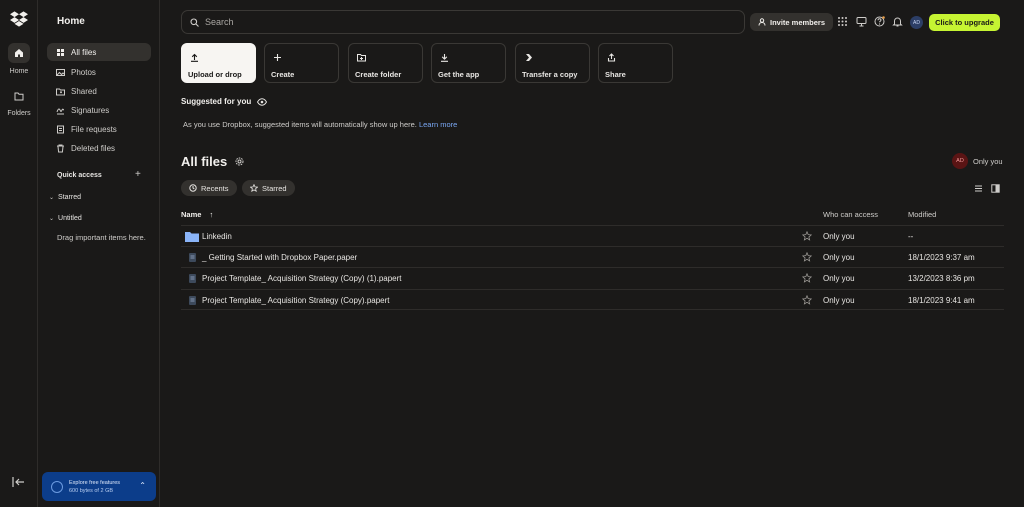  Describe the element at coordinates (218, 63) in the screenshot. I see `upload-button: Upload or drop` at that location.